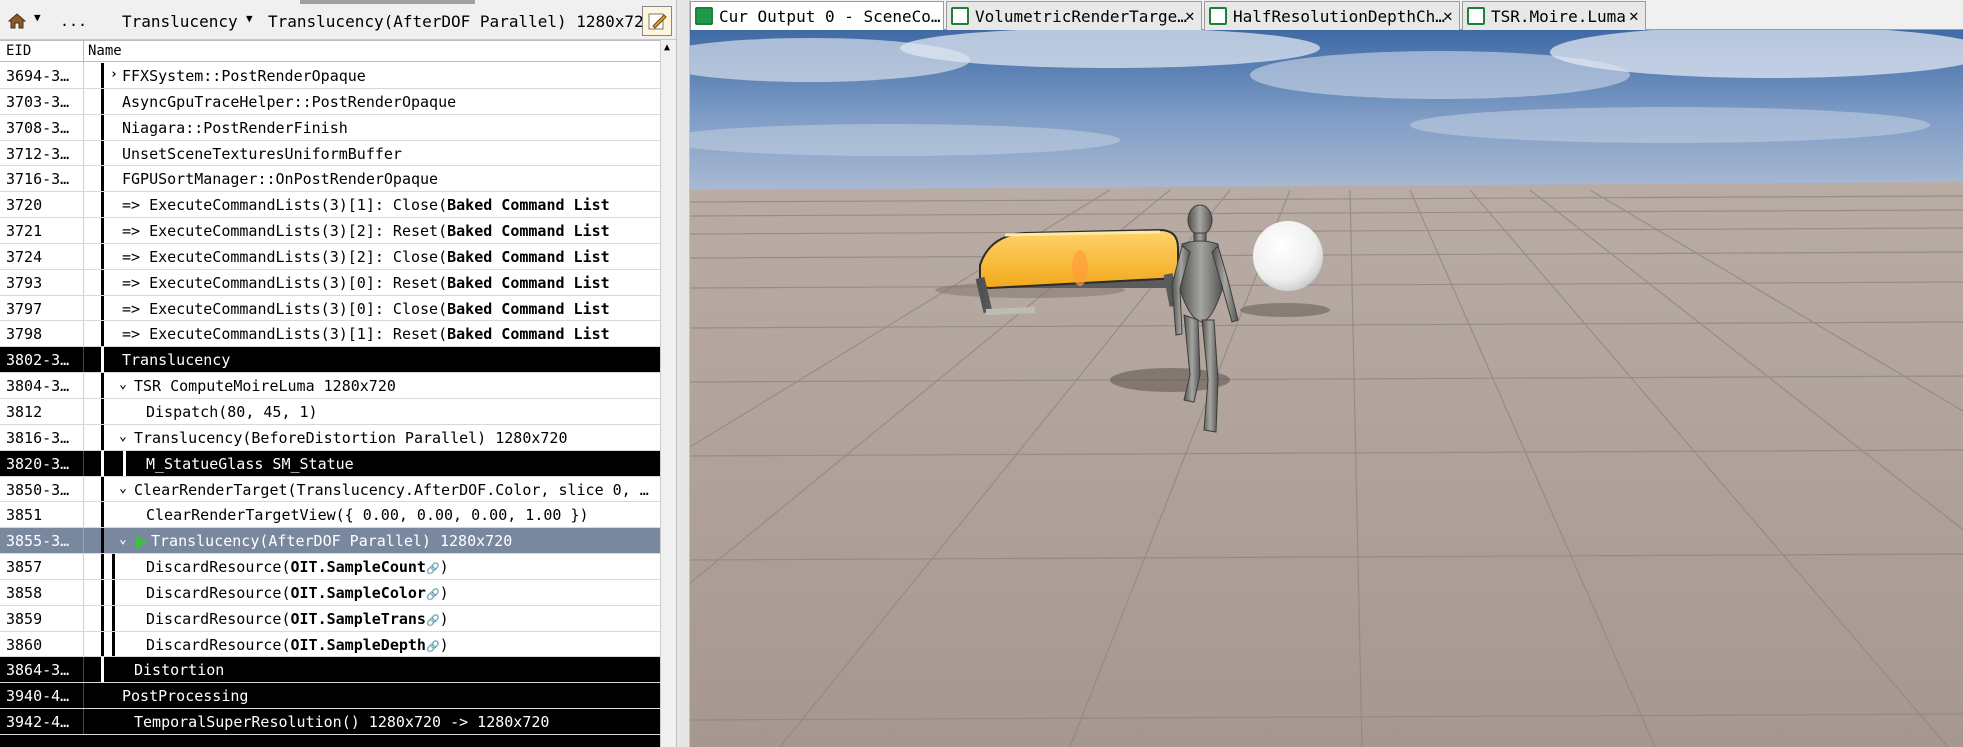  Describe the element at coordinates (358, 645) in the screenshot. I see `resource-name: OIT.SampleDepth` at that location.